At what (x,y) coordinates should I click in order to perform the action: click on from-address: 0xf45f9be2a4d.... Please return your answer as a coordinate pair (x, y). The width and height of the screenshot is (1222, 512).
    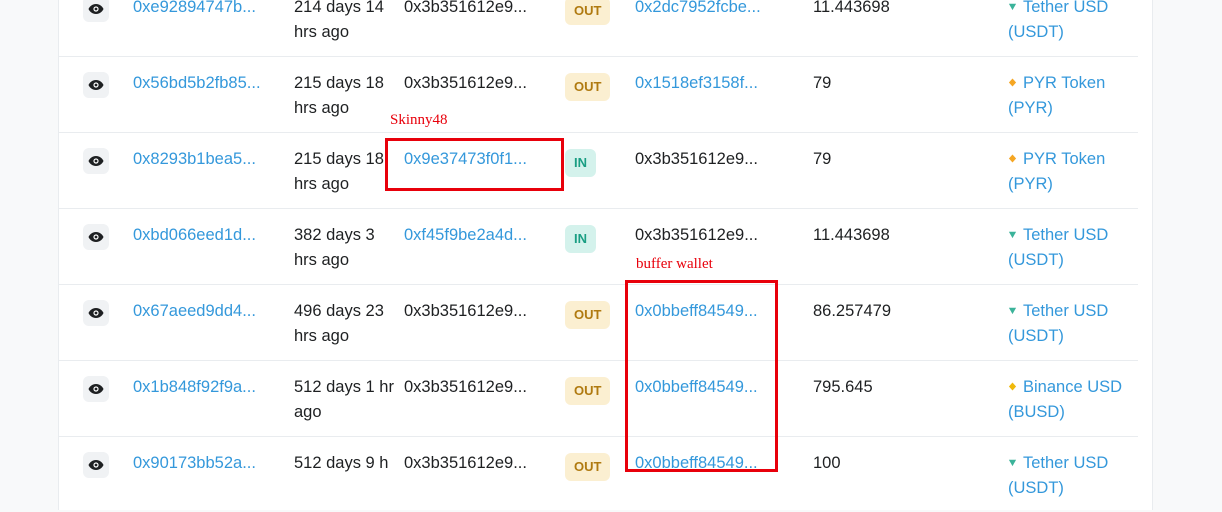
    Looking at the image, I should click on (465, 235).